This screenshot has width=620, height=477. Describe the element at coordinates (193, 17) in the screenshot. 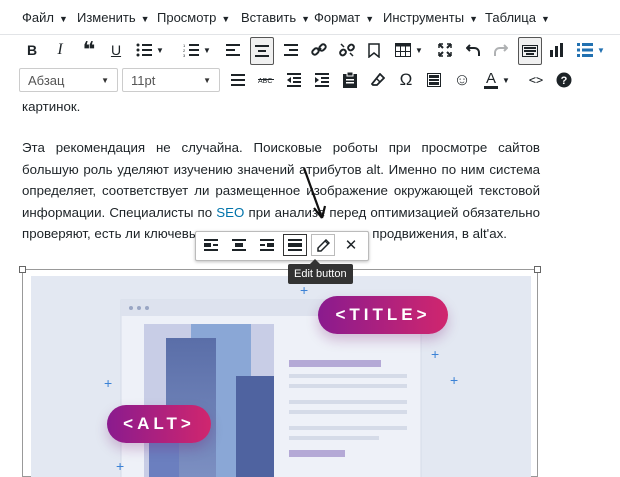

I see `menu-view: Просмотр ▼` at that location.